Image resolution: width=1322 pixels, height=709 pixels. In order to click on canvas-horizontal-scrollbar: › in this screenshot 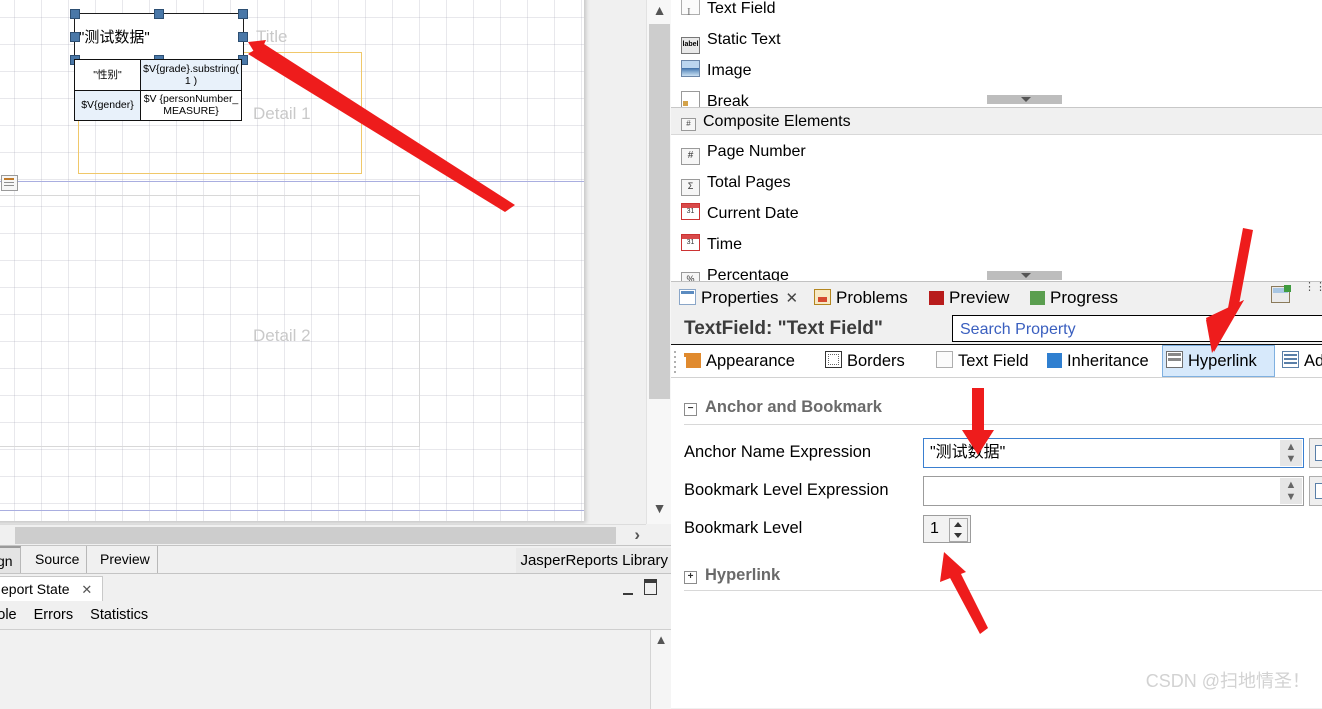, I will do `click(323, 534)`.